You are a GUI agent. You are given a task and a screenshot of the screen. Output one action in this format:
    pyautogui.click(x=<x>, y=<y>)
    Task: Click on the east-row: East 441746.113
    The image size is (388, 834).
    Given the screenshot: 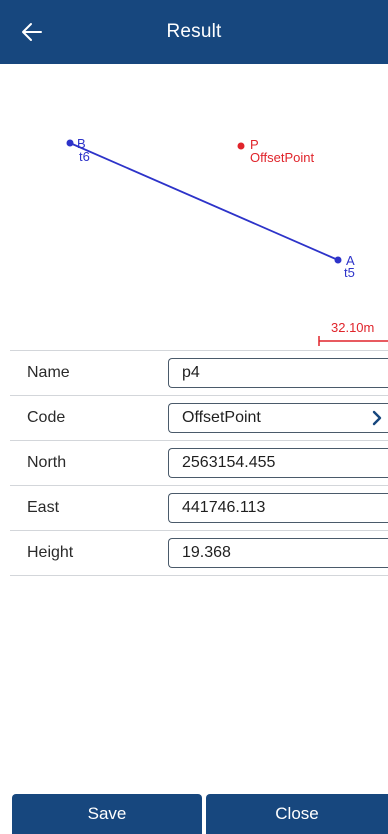 What is the action you would take?
    pyautogui.click(x=199, y=507)
    